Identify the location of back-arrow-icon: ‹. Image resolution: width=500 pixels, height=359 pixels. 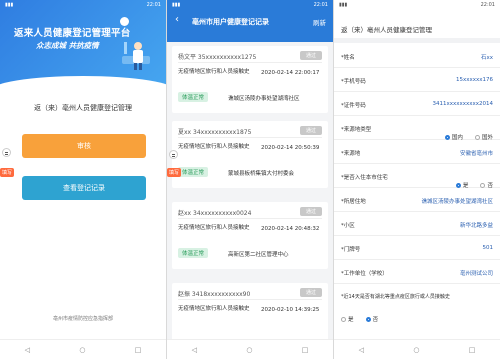
(177, 19).